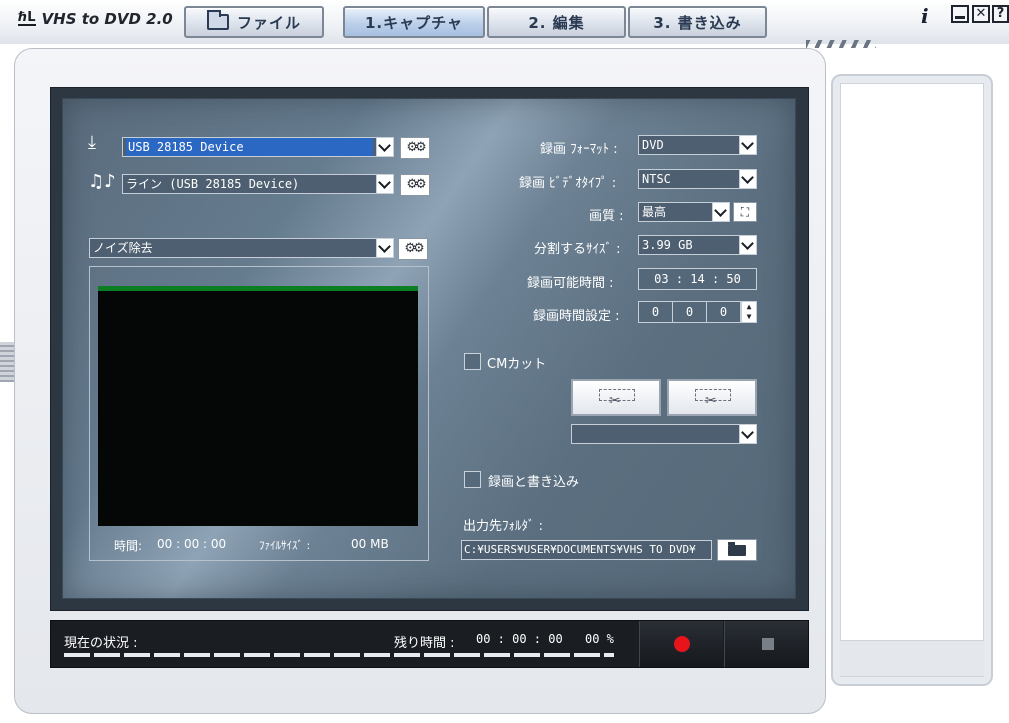  I want to click on tab-burn: 3. 書き込み, so click(697, 22).